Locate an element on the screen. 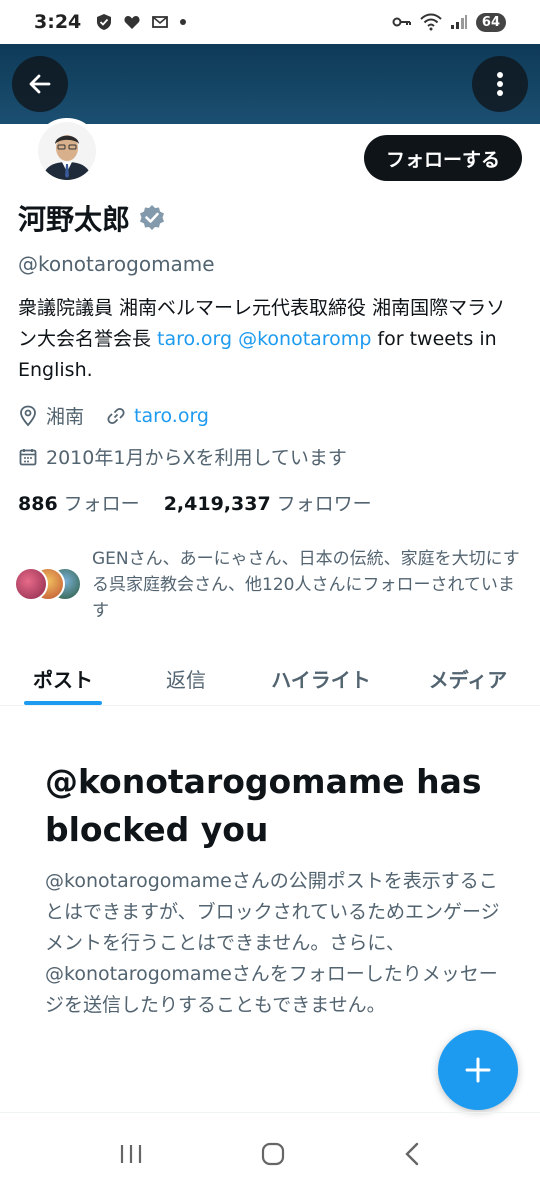  tab-label: ポスト is located at coordinates (63, 680).